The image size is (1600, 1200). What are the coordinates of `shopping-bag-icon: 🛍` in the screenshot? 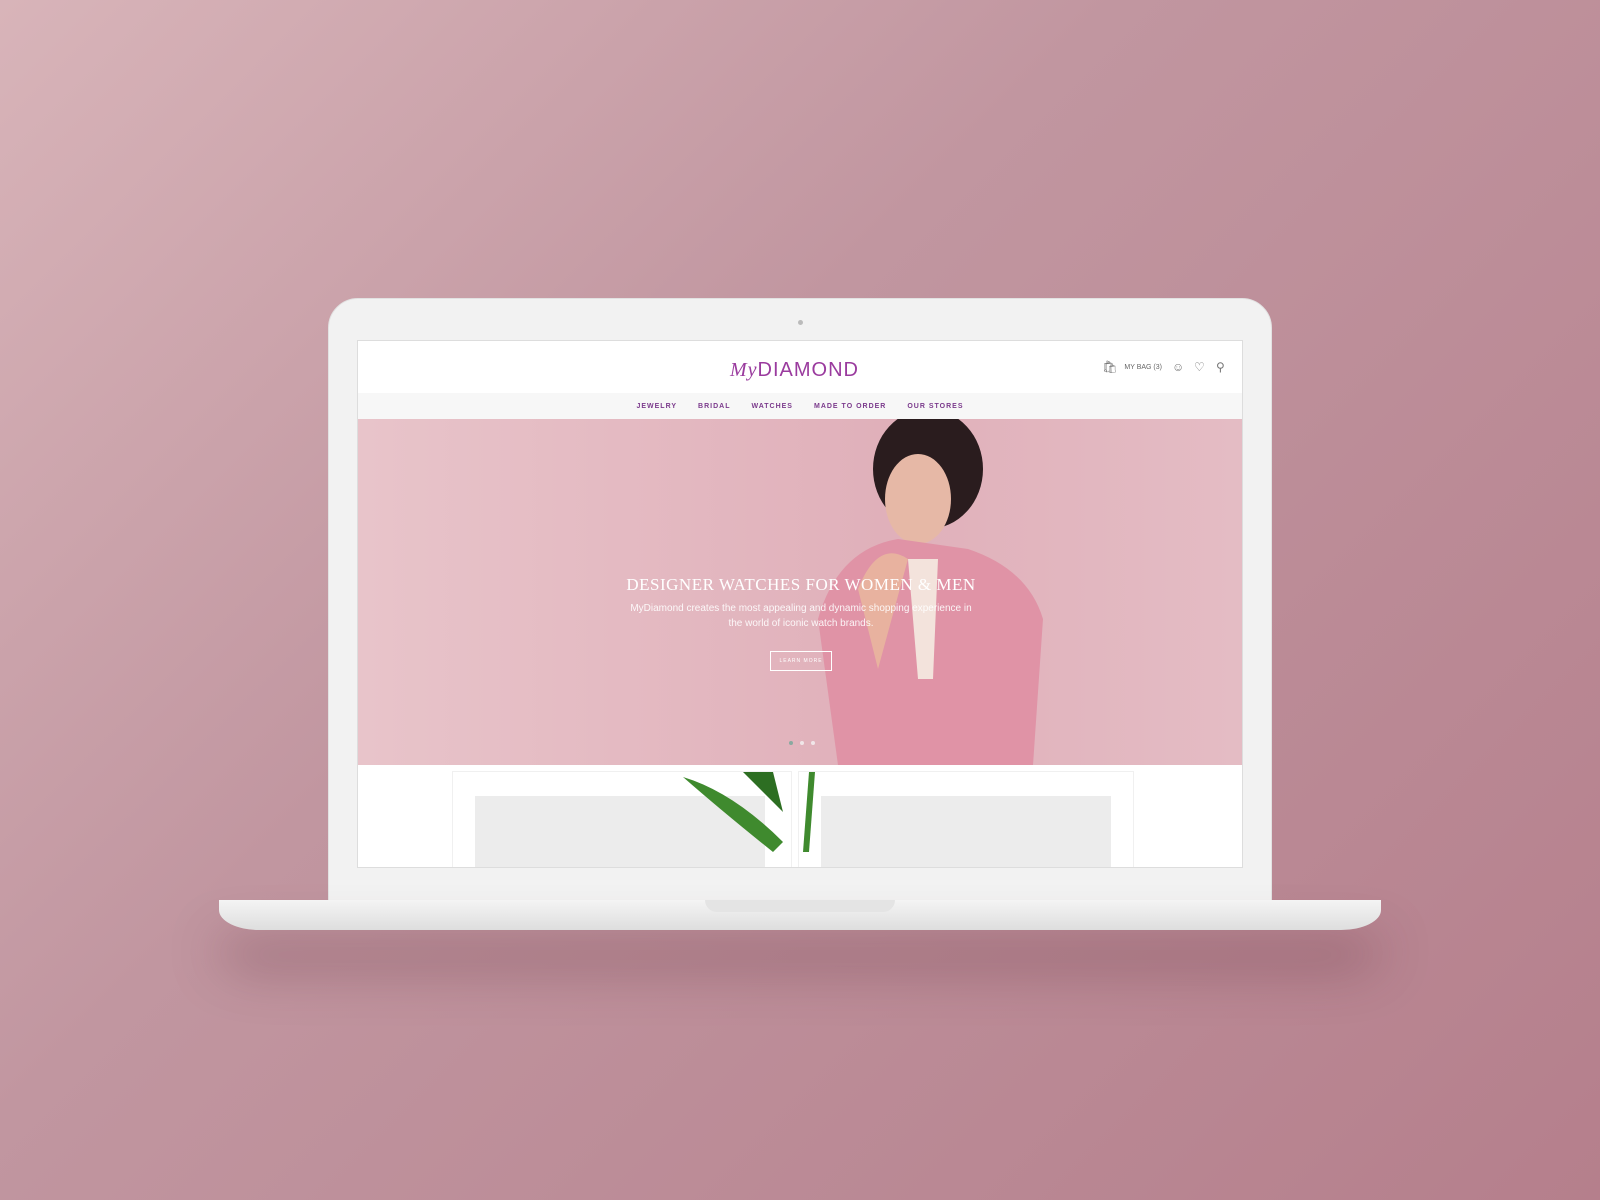 It's located at (1109, 367).